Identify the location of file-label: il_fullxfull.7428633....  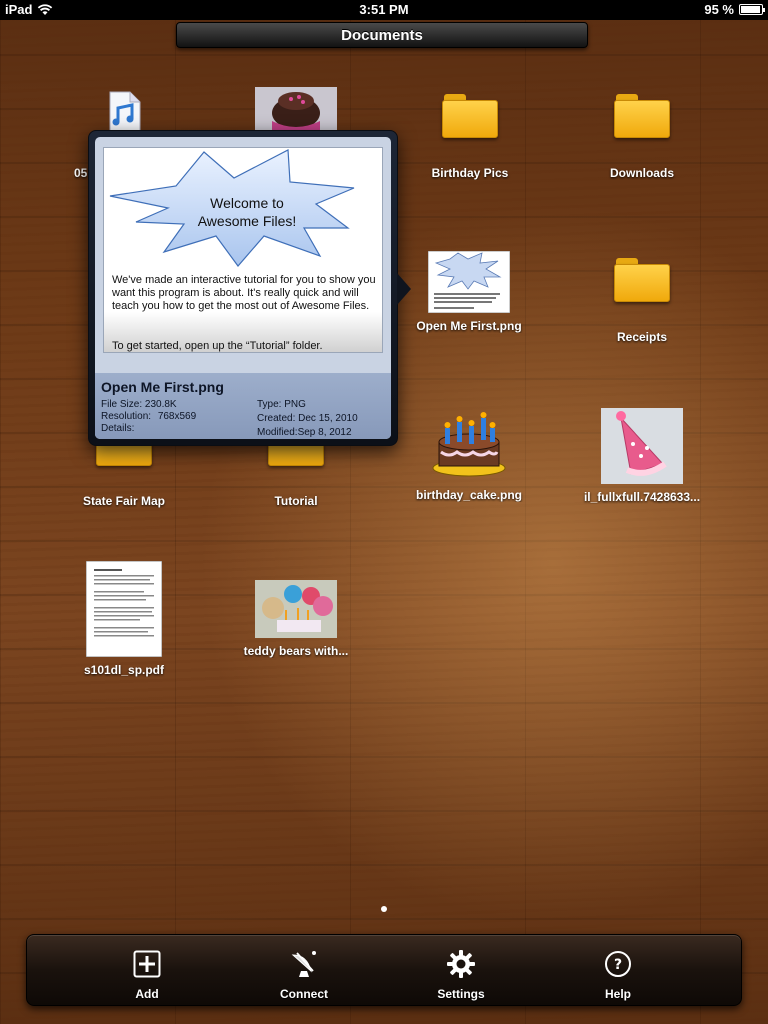
(642, 497).